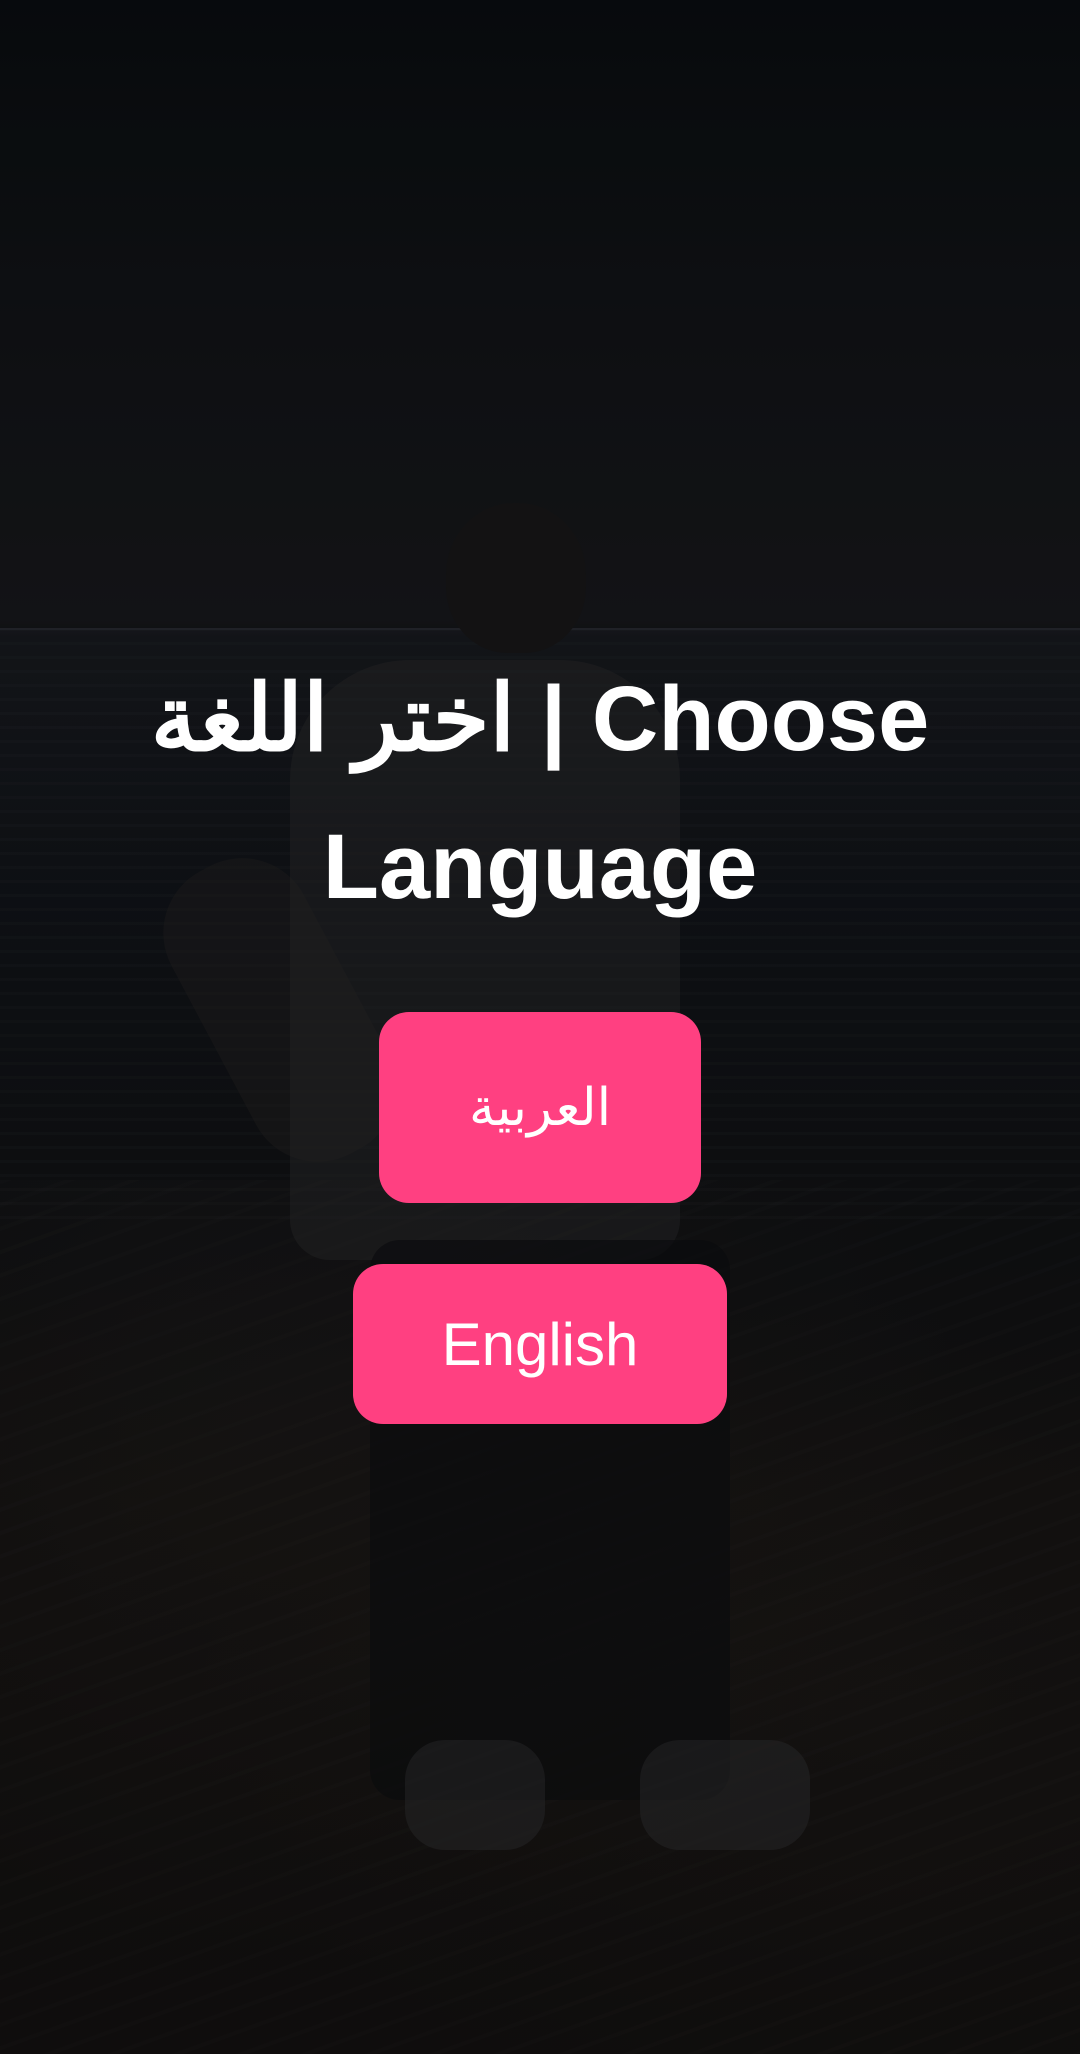  I want to click on page-title: اختر اللغة | Choose Language, so click(540, 793).